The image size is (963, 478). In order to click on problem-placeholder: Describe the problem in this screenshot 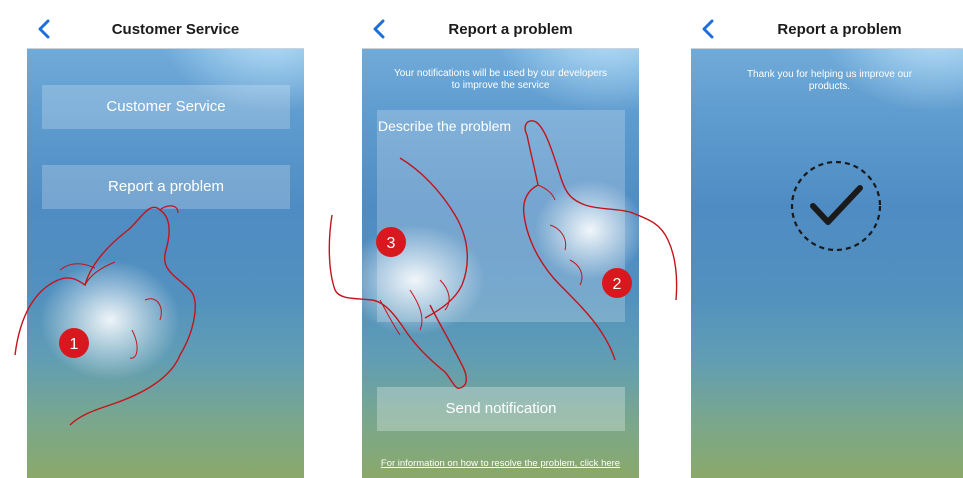, I will do `click(445, 126)`.